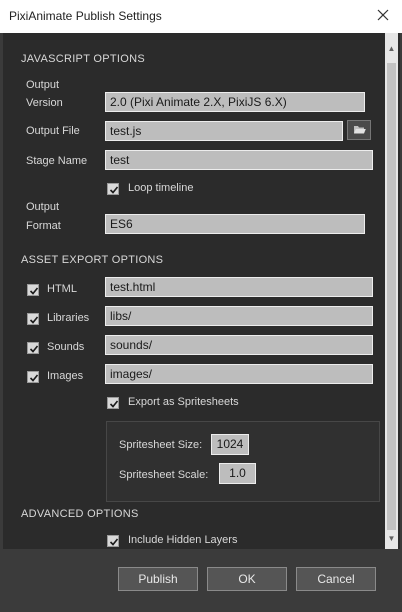 Image resolution: width=402 pixels, height=612 pixels. I want to click on output-version-select: 2.0 (Pixi Animate 2.X, PixiJS 6.X), so click(235, 102).